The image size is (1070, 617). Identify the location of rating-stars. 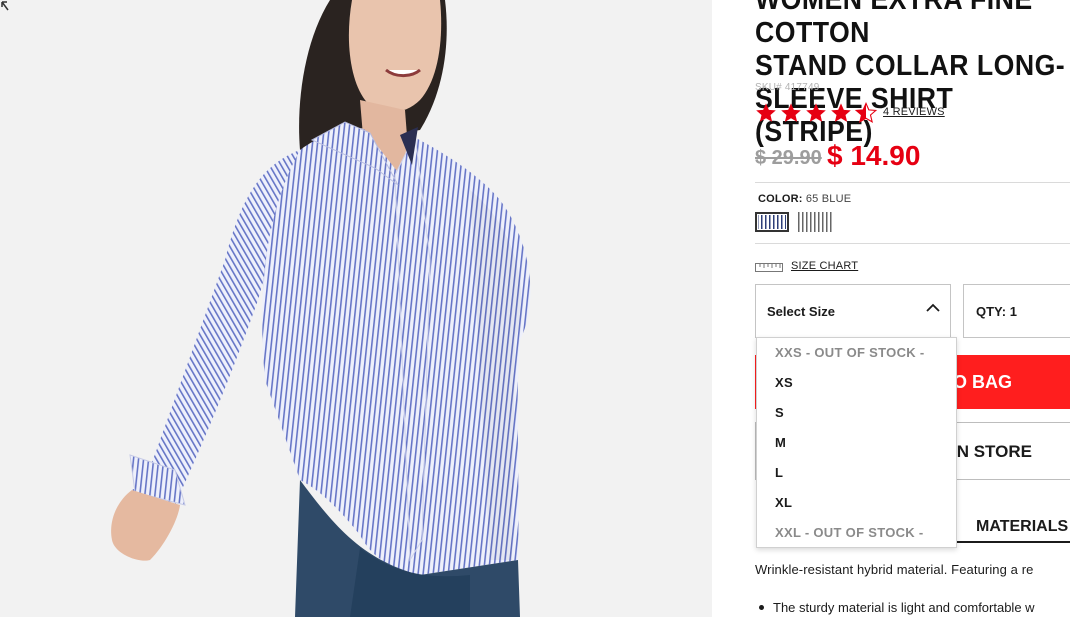
(816, 113).